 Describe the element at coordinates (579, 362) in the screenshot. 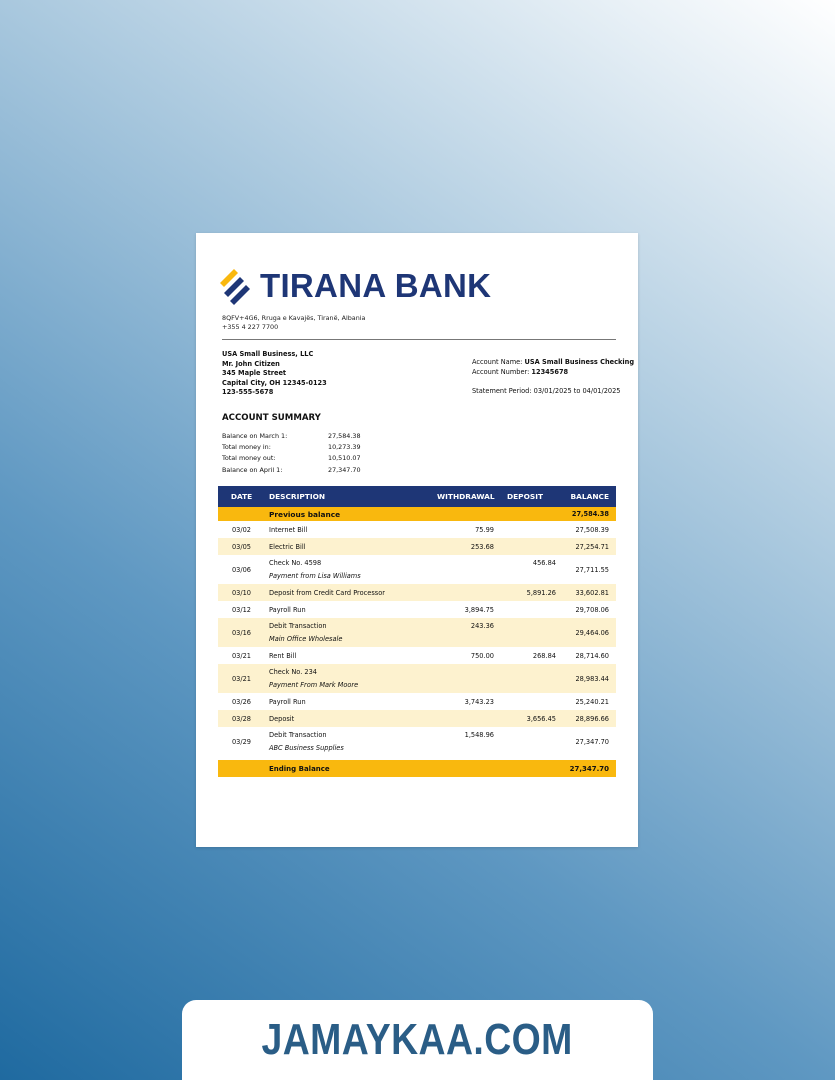

I see `account-name: USA Small Business Checking` at that location.